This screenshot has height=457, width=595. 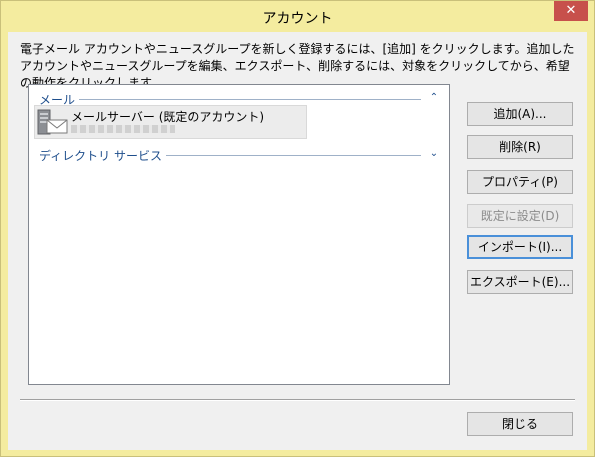 I want to click on title-bar: アカウント ✕, so click(x=297, y=16).